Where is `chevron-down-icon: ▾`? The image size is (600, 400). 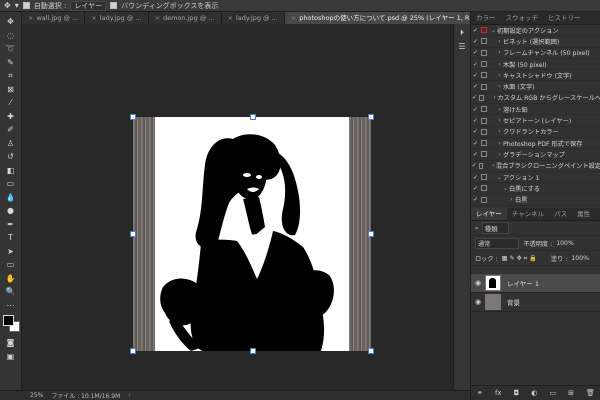
chevron-down-icon: ▾ is located at coordinates (17, 5).